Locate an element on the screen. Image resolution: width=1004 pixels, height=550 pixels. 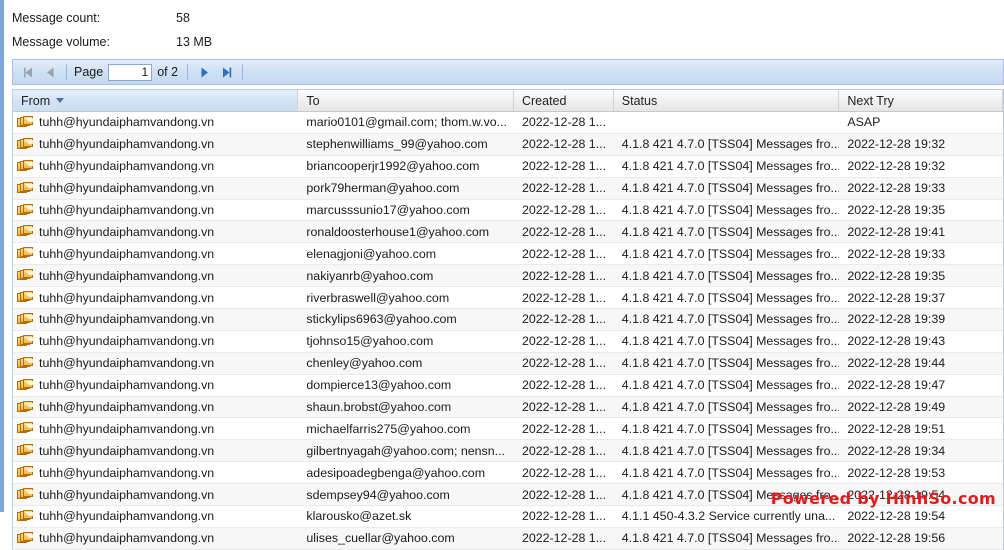
cell-next-try: 2022-12-28 19:34 is located at coordinates (896, 450).